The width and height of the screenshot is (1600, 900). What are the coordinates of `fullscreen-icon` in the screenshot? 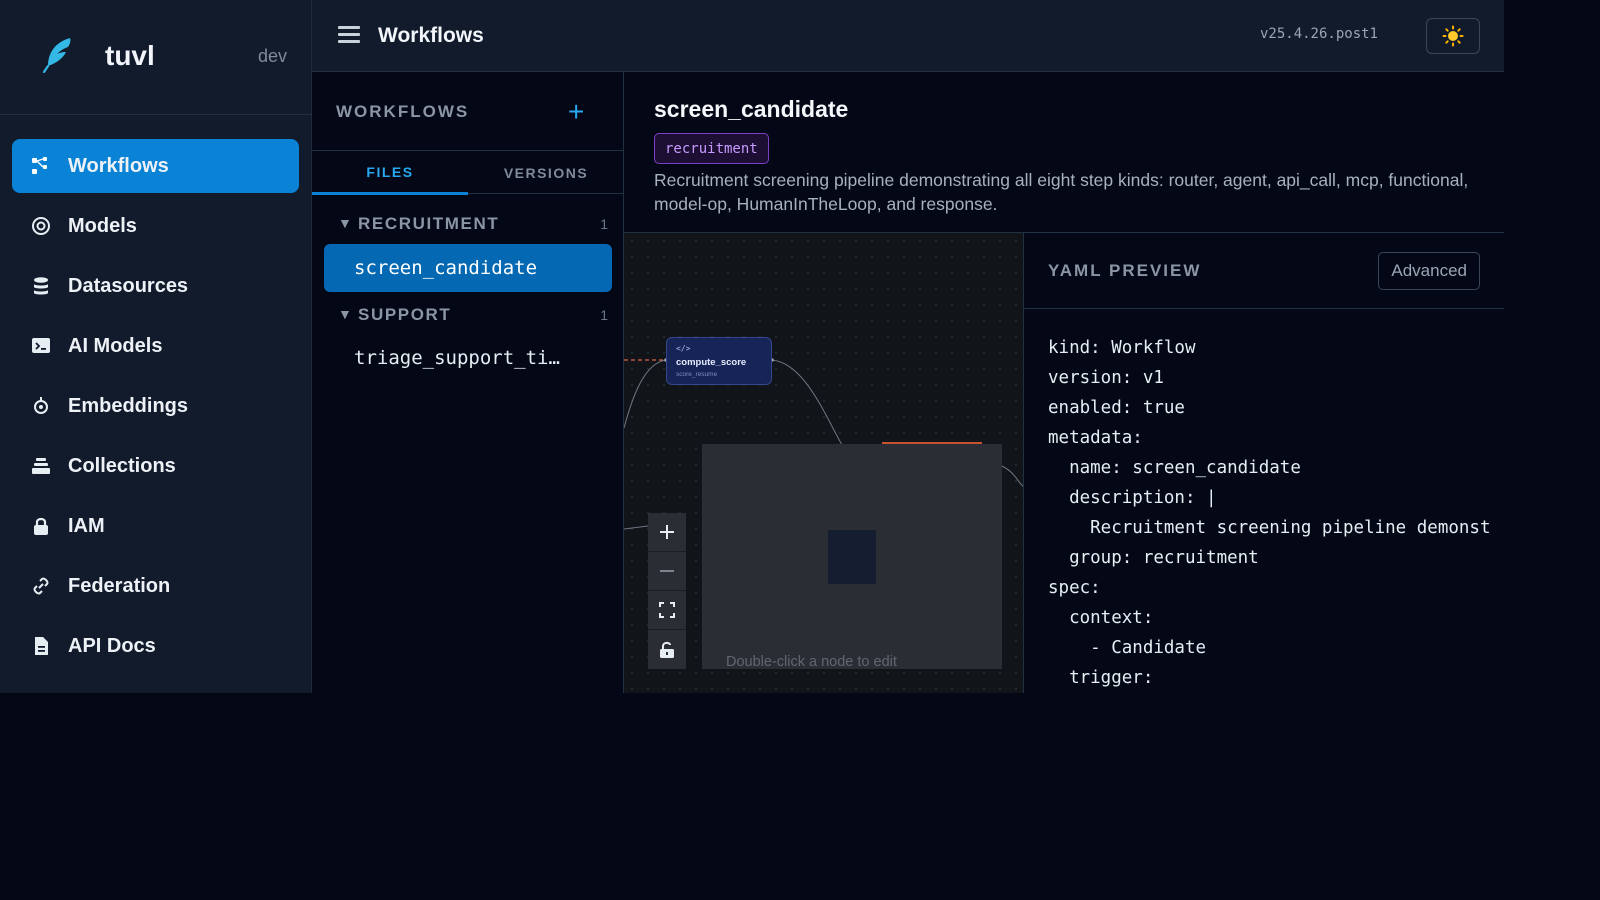 It's located at (667, 610).